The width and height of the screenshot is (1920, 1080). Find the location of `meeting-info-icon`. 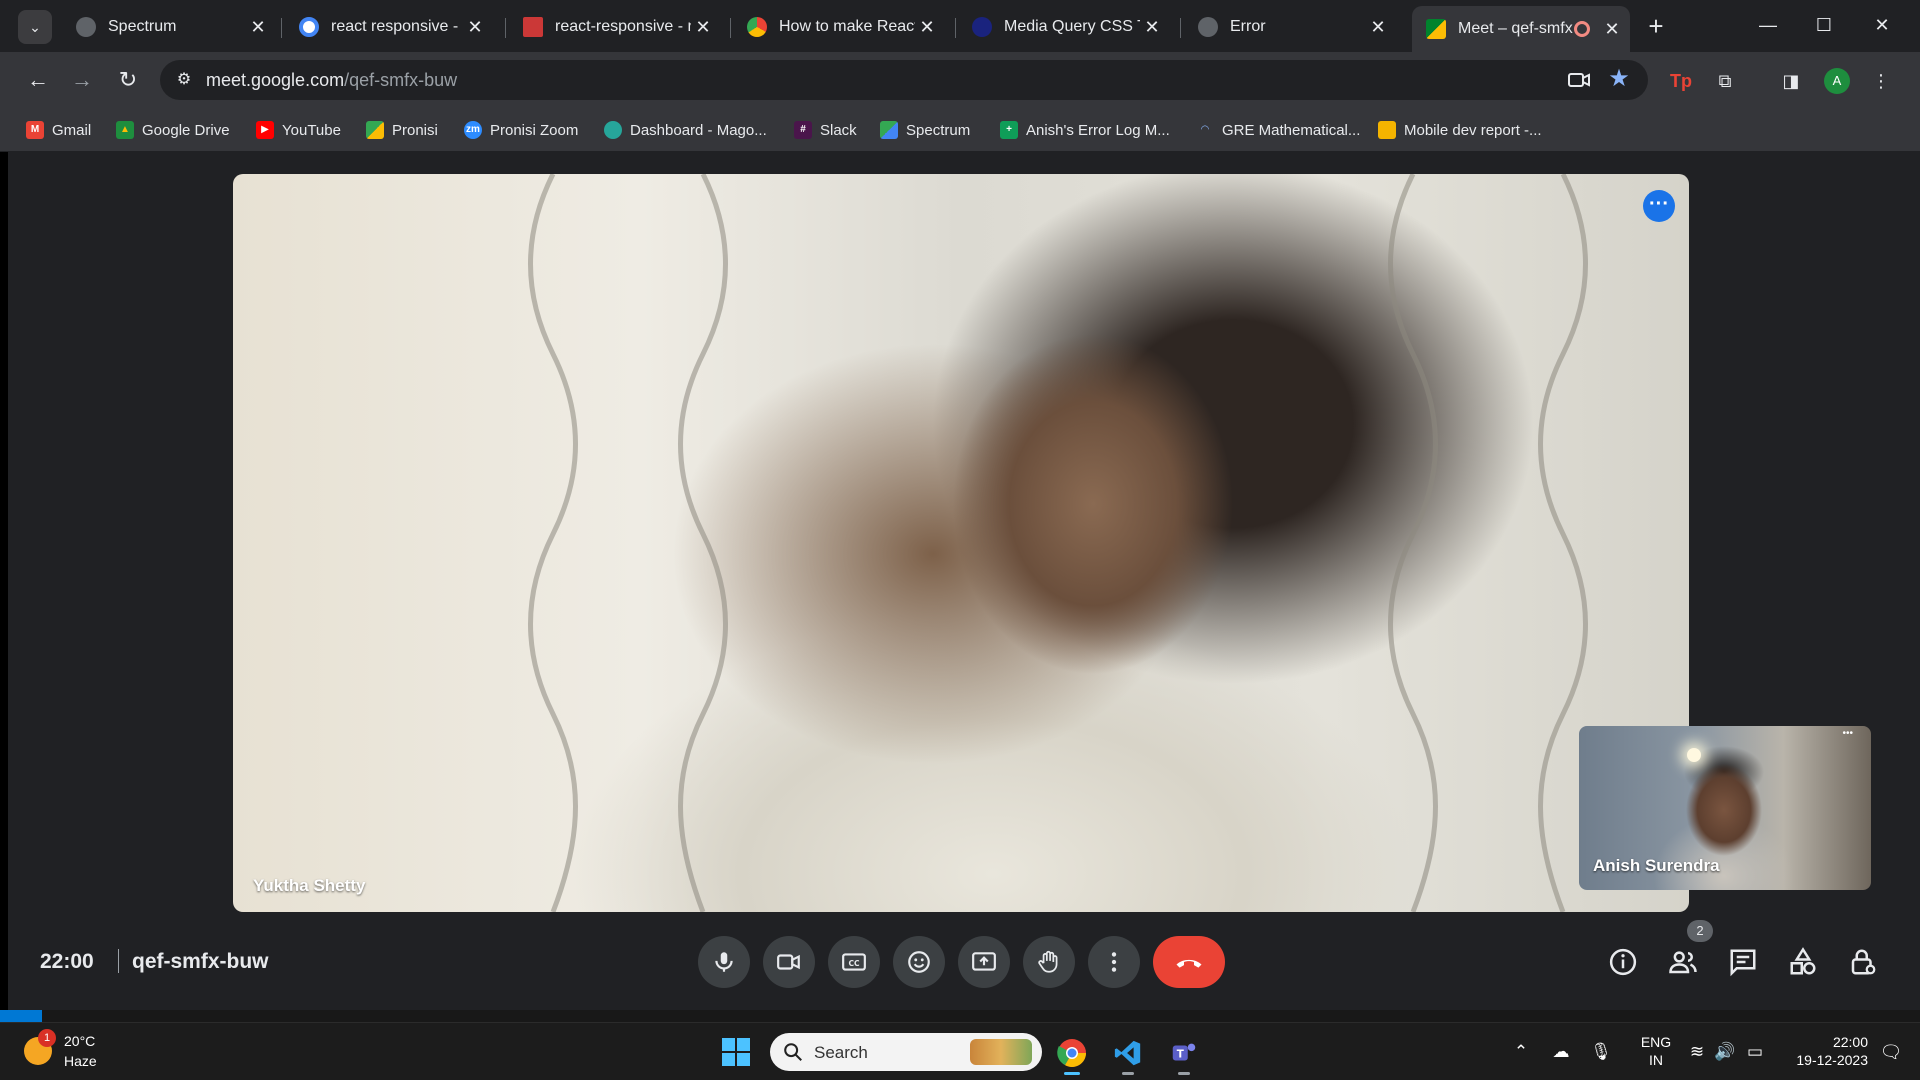

meeting-info-icon is located at coordinates (1623, 962).